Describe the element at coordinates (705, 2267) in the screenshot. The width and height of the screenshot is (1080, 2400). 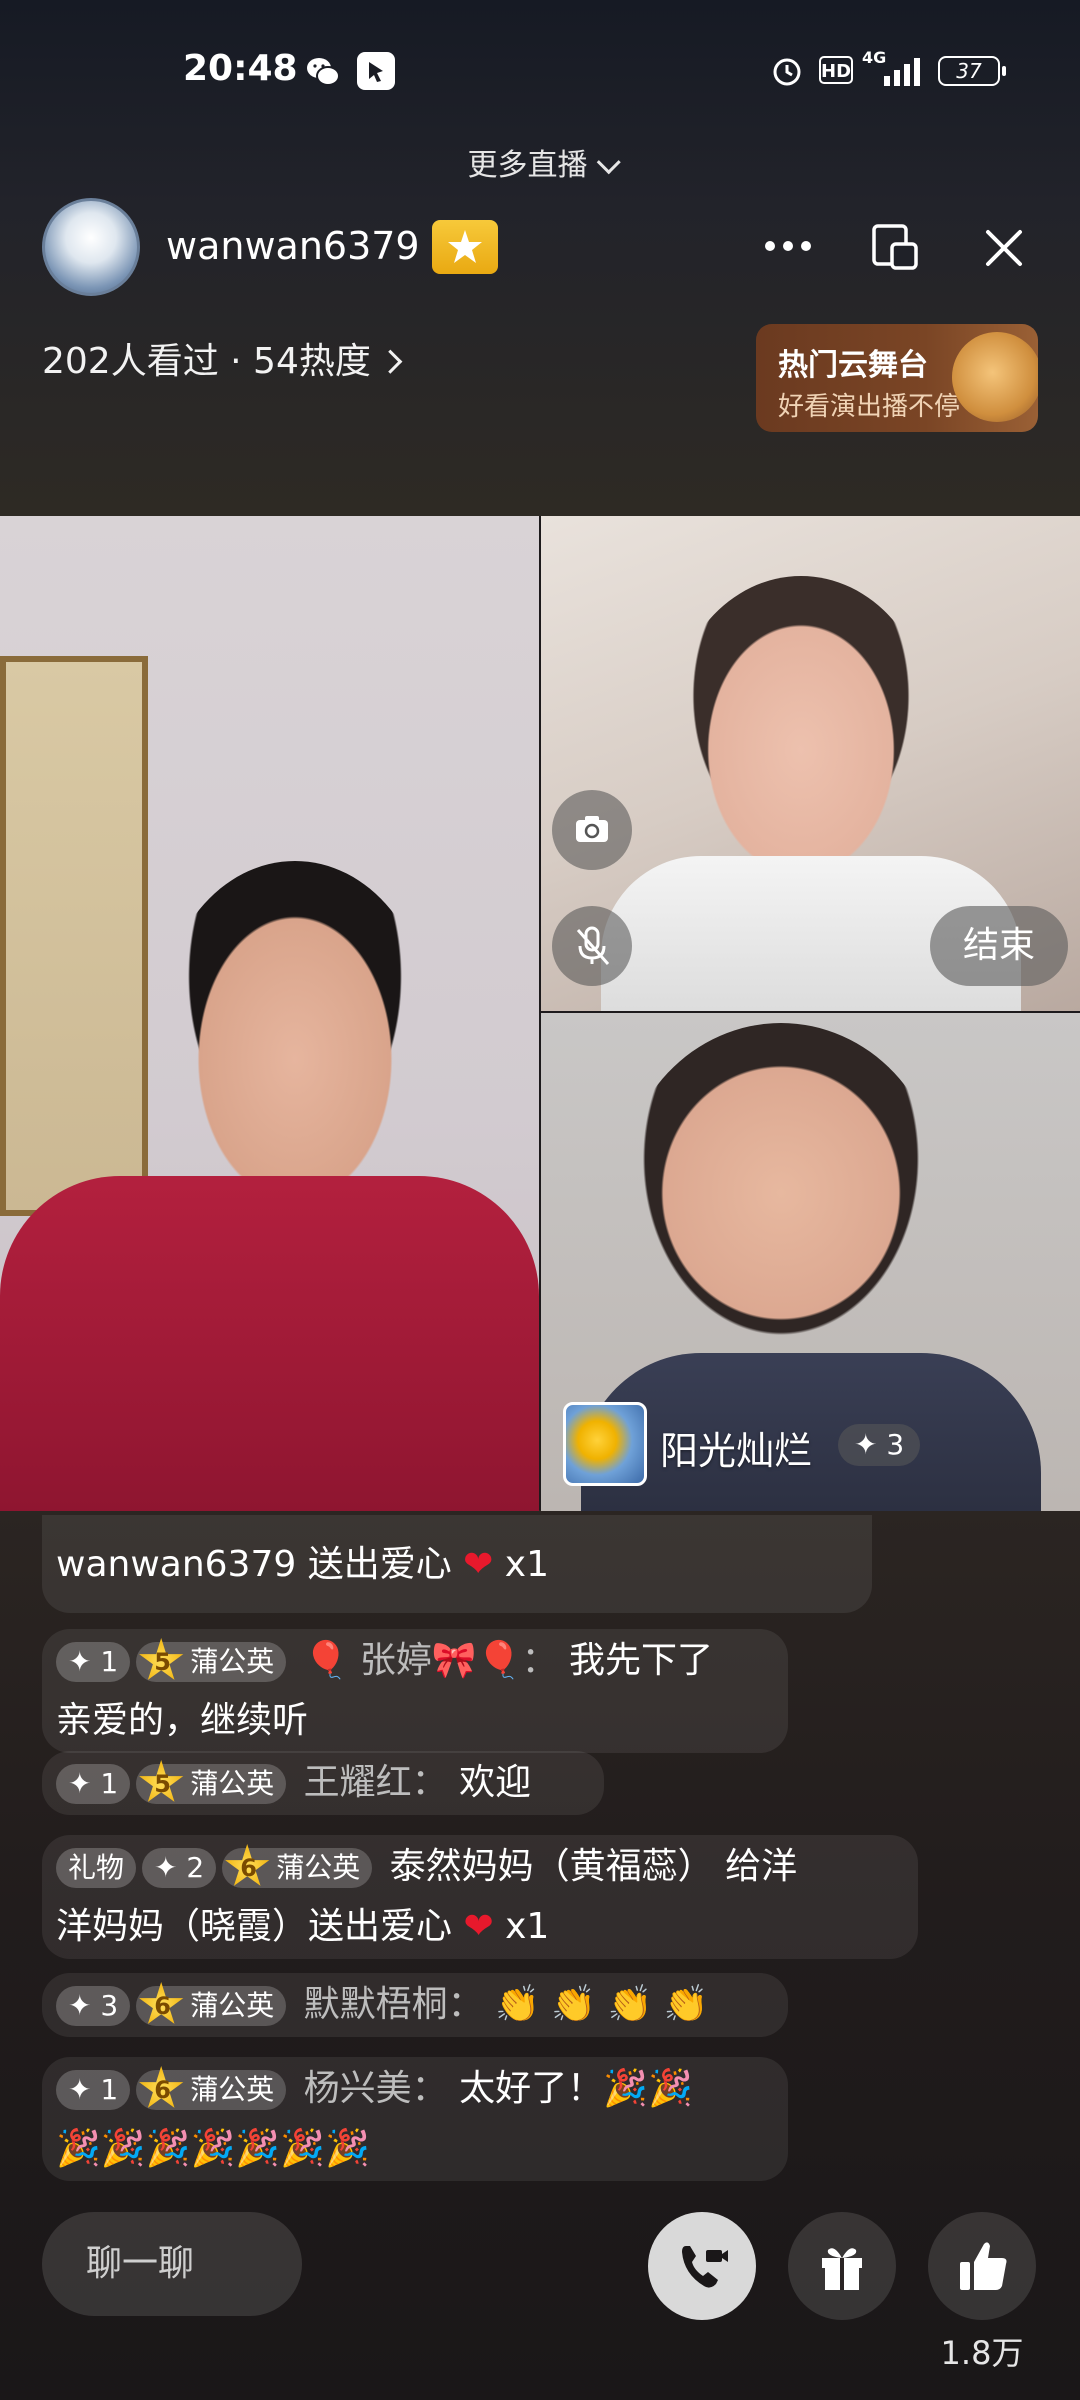
I see `video-call-icon` at that location.